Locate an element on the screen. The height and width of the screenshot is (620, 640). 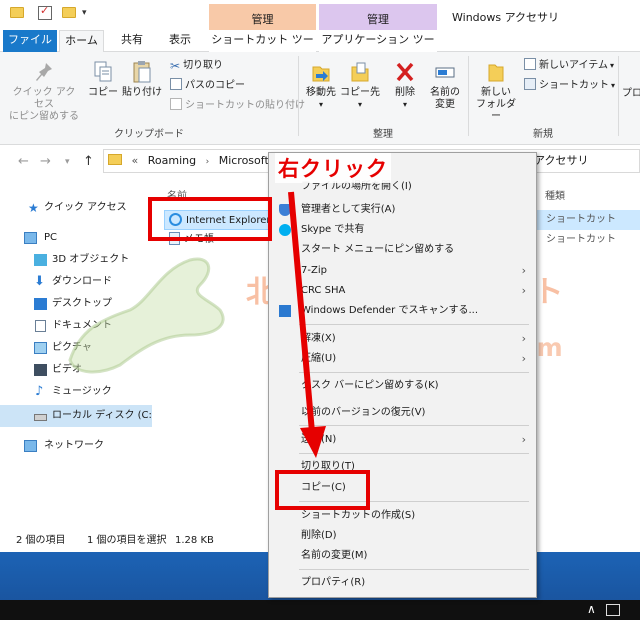
forward-arrow-icon: → is located at coordinates (45, 161).